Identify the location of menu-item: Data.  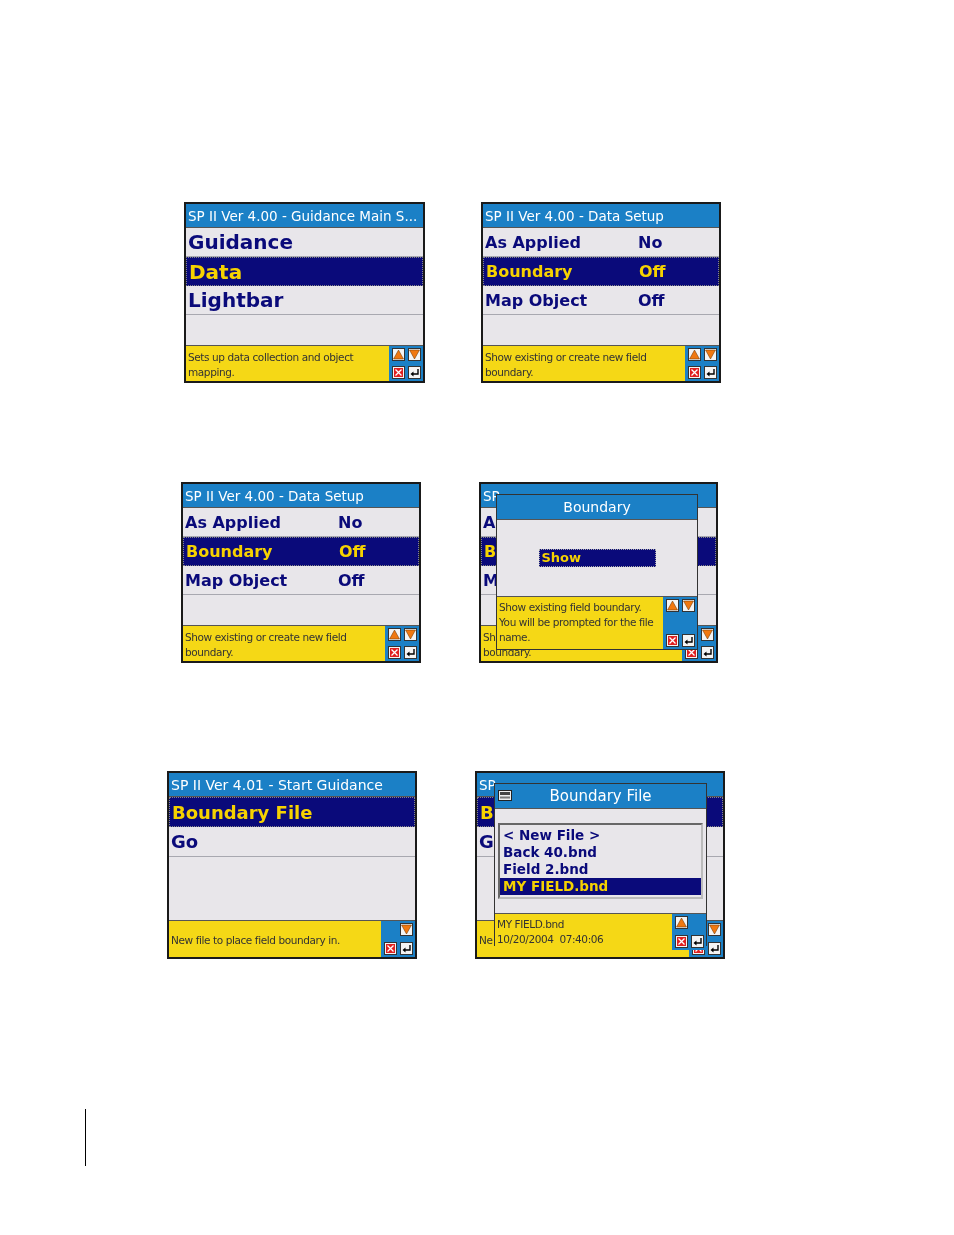
(304, 271).